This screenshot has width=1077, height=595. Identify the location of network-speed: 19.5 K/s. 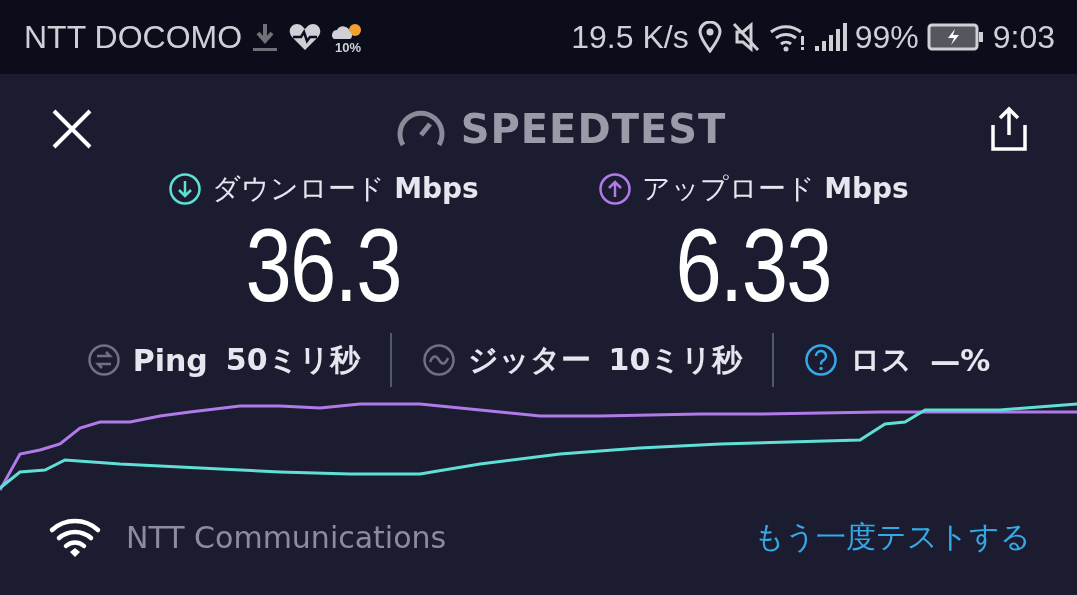
(630, 37).